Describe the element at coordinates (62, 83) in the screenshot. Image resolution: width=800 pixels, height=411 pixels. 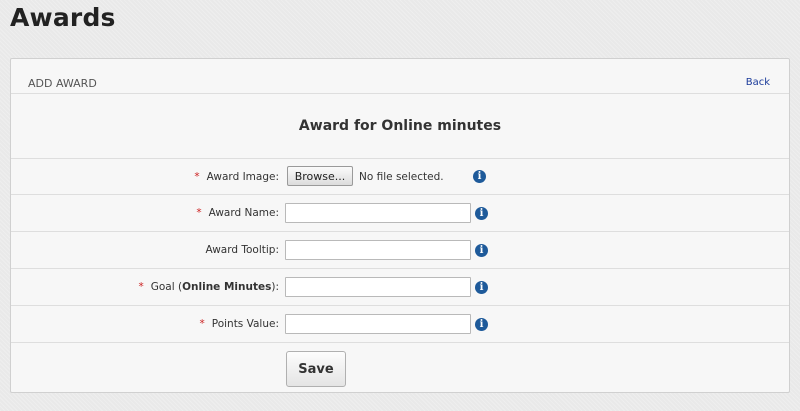
I see `panel-subtitle: ADD AWARD` at that location.